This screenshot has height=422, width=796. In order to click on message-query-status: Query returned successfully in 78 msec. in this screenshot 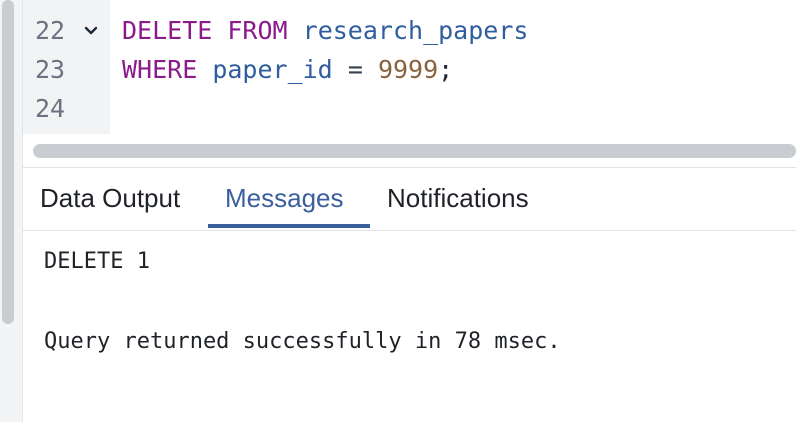, I will do `click(302, 341)`.